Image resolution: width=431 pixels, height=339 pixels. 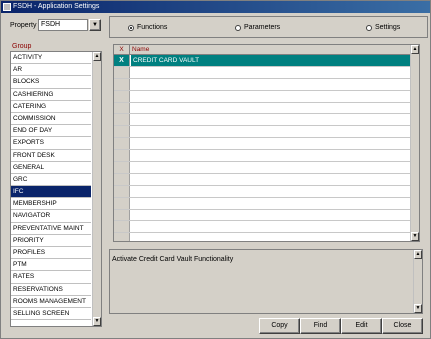 I want to click on group-item: RATES, so click(x=51, y=277).